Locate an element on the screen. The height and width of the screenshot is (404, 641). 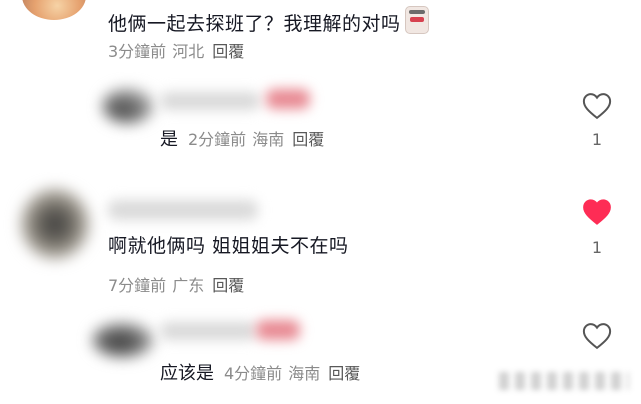
comment-text: 啊就他俩吗 姐姐姐夫不在吗 is located at coordinates (228, 246).